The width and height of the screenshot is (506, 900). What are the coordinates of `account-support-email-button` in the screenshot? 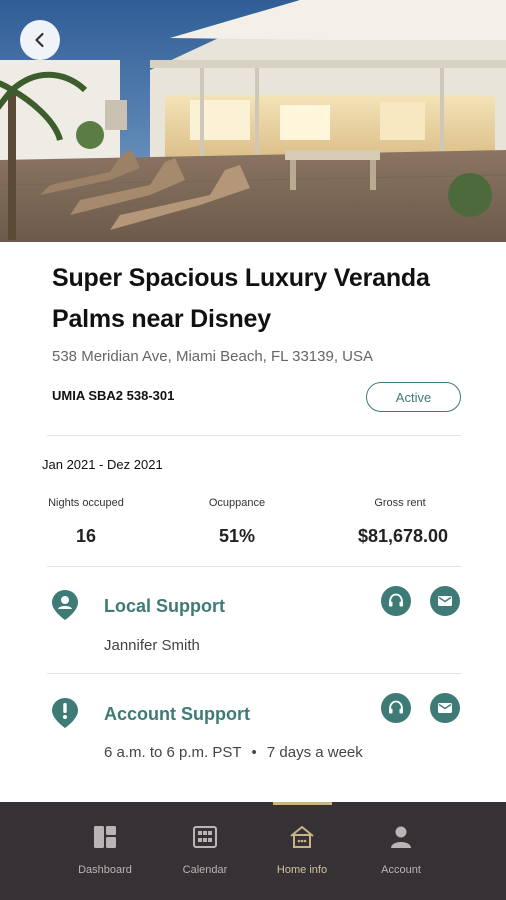 It's located at (445, 708).